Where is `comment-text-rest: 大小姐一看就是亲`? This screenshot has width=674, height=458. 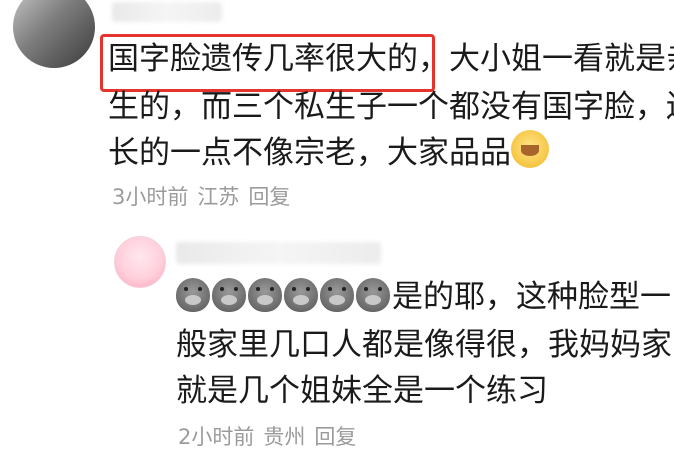
comment-text-rest: 大小姐一看就是亲 is located at coordinates (561, 59).